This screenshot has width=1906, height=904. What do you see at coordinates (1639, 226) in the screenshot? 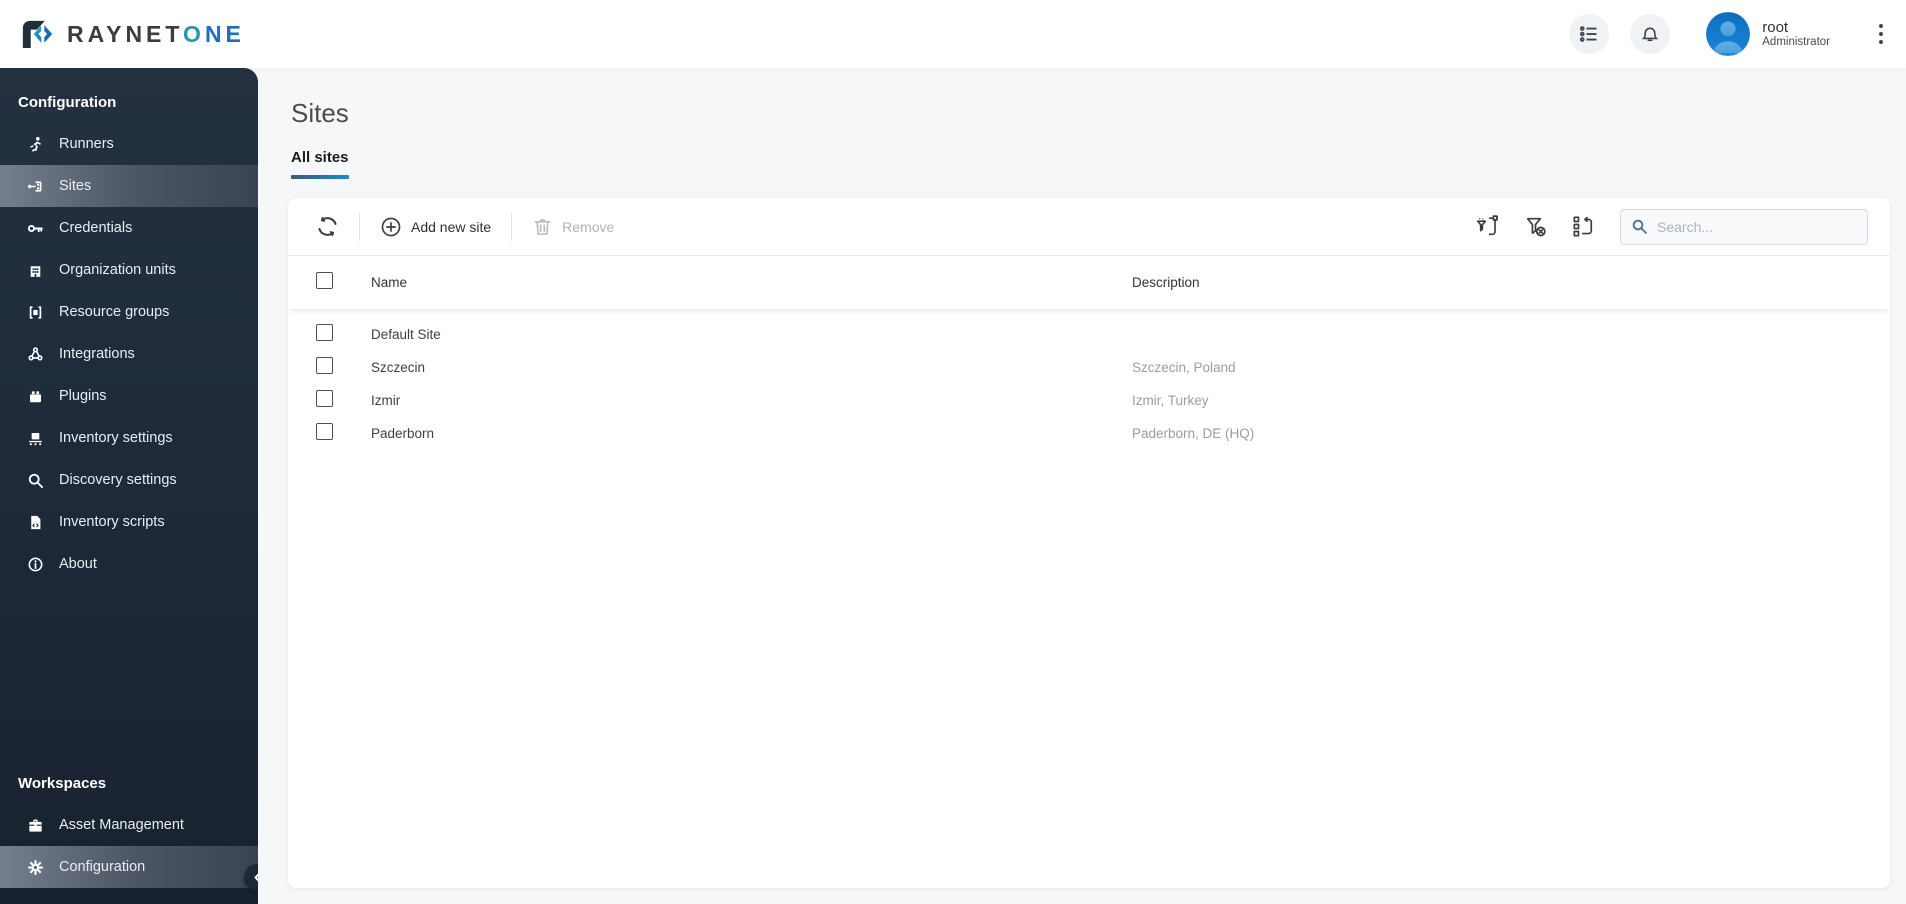
I see `search-icon` at bounding box center [1639, 226].